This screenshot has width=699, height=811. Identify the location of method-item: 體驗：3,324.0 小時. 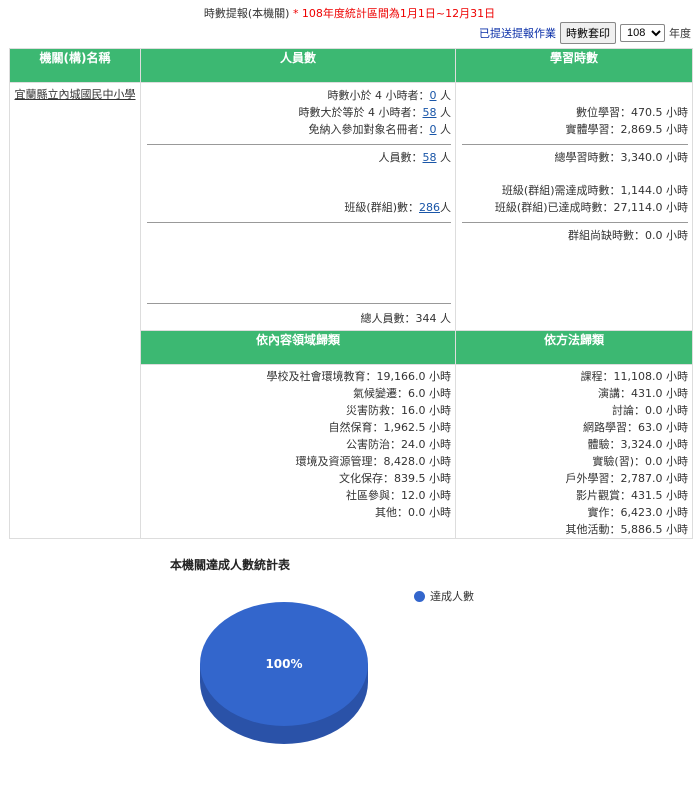
(637, 444).